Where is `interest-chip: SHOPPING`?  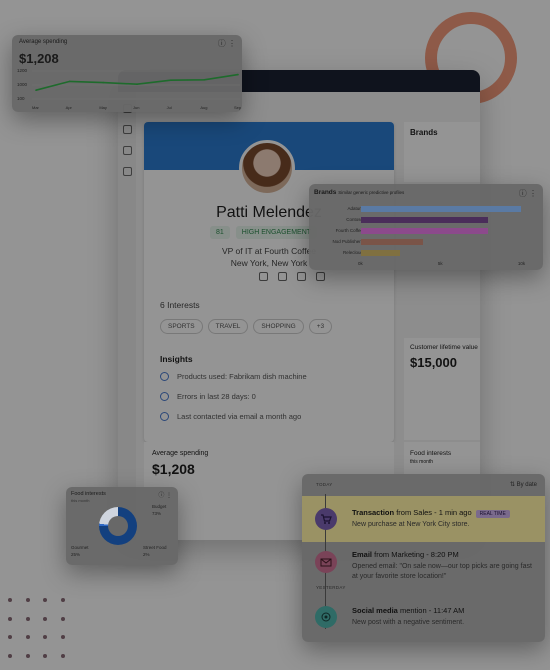 interest-chip: SHOPPING is located at coordinates (278, 326).